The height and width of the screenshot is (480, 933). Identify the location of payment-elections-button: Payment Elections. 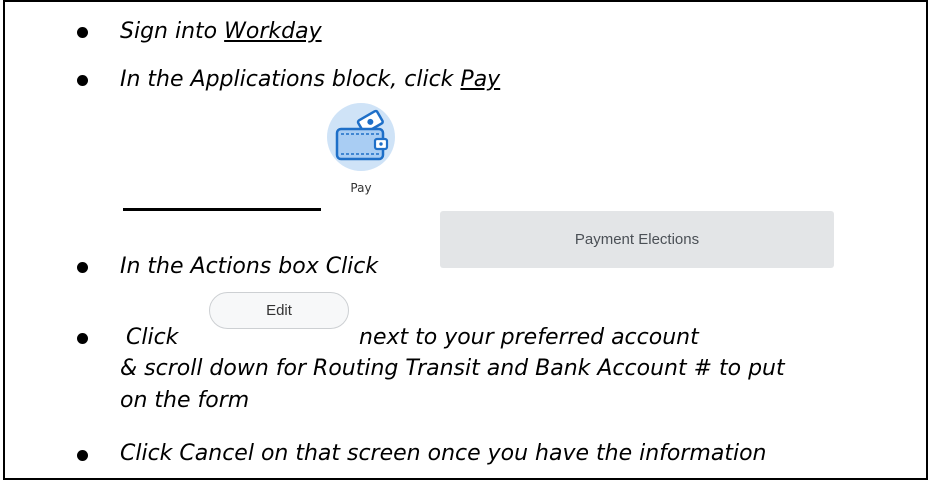
(637, 239).